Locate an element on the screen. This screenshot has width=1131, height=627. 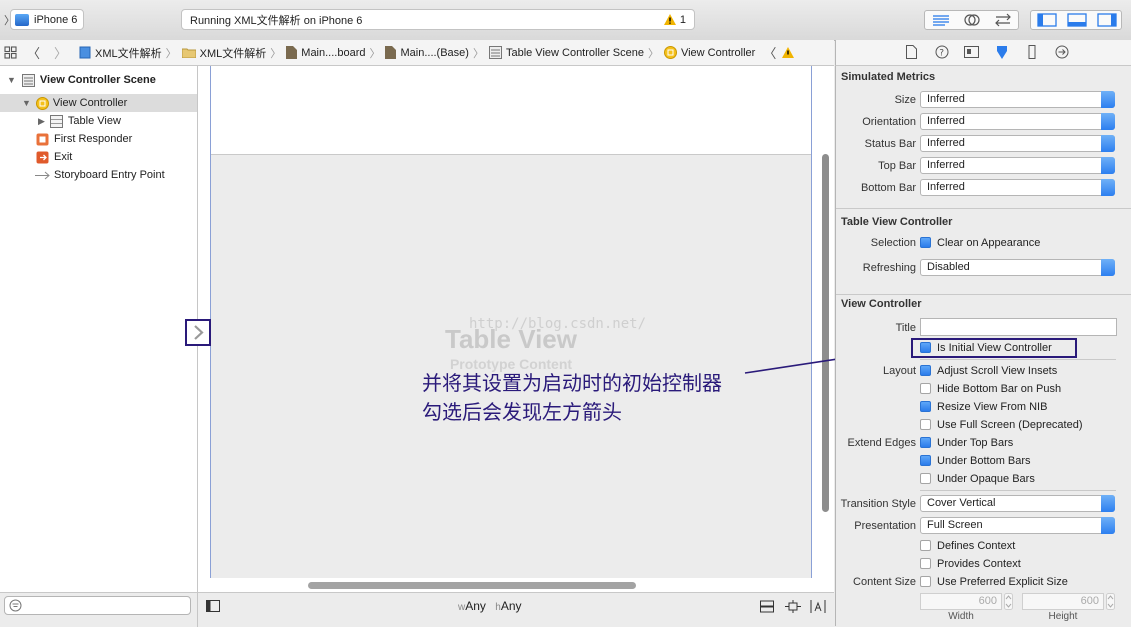
hide-bottom-bar-checkbox is located at coordinates (925, 388).